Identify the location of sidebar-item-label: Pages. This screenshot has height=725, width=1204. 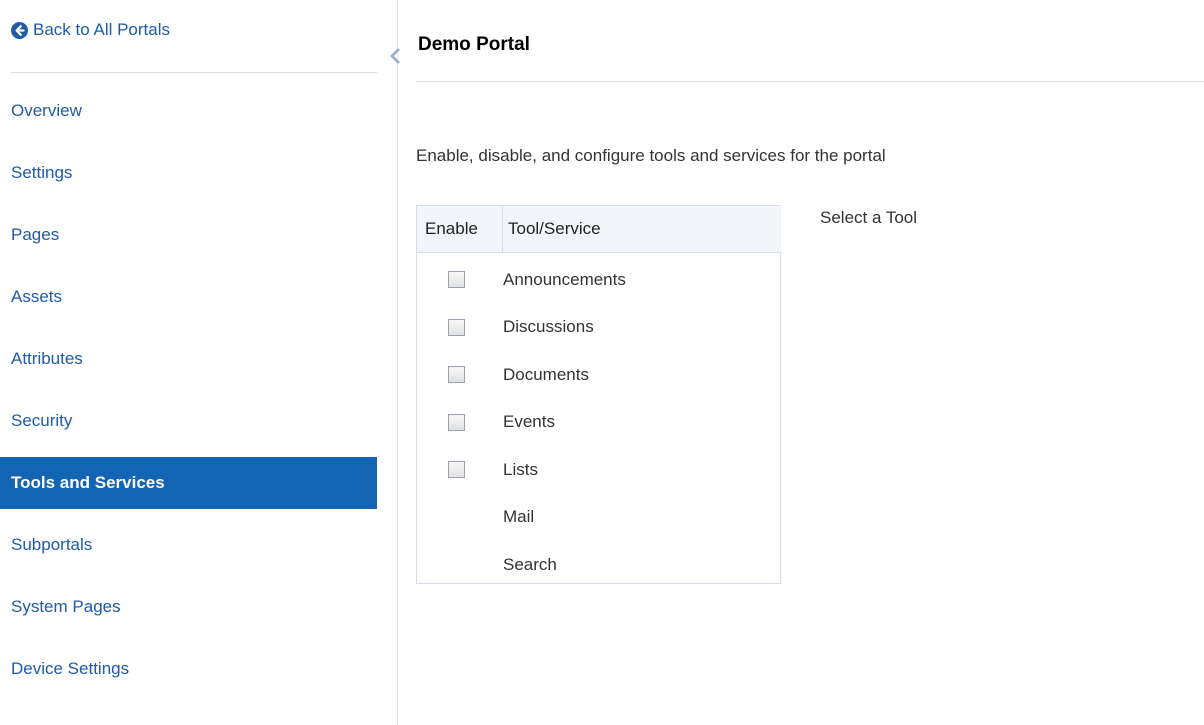
(35, 234).